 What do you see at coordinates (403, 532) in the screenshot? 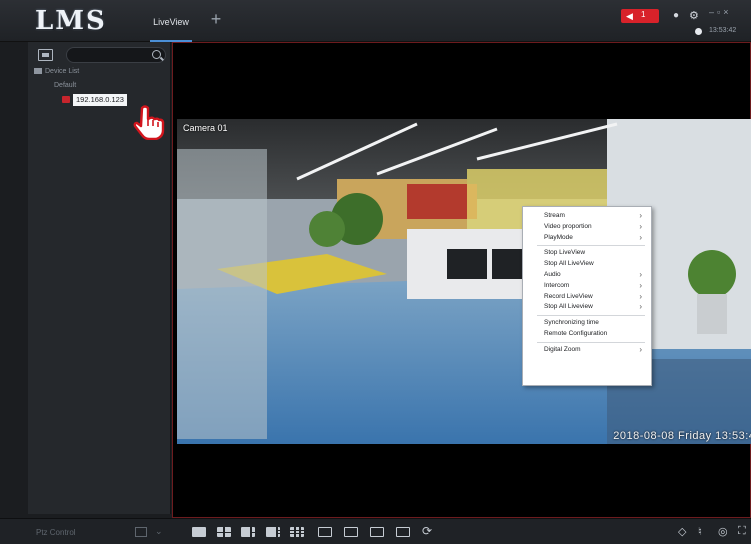
I see `layout-64-button` at bounding box center [403, 532].